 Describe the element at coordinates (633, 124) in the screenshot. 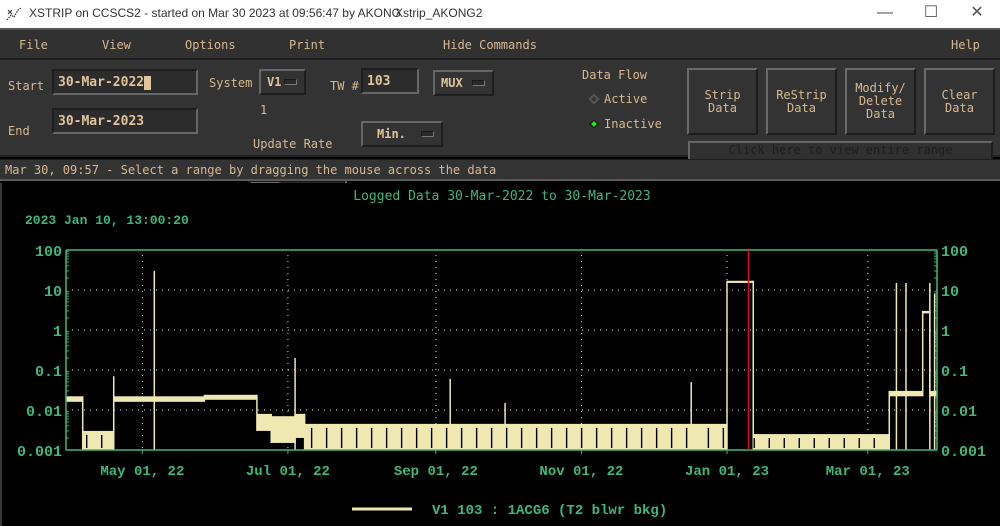

I see `inactive-label: Inactive` at that location.